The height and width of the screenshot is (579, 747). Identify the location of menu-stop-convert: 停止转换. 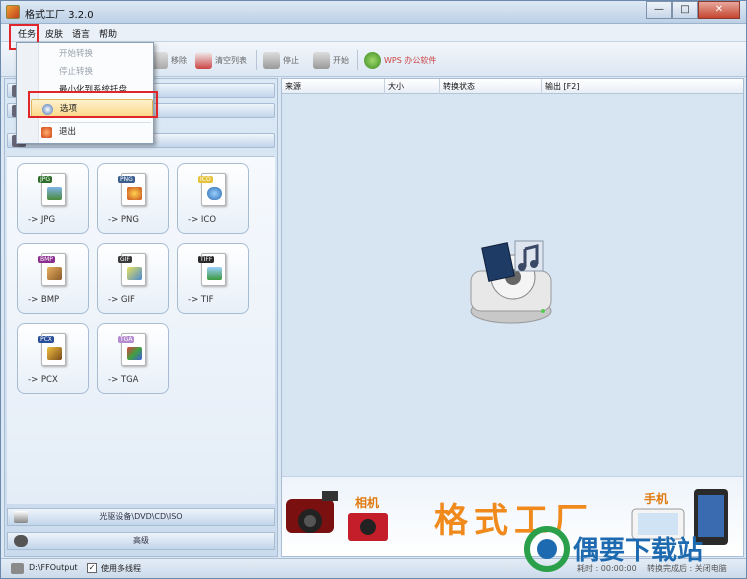
(85, 72).